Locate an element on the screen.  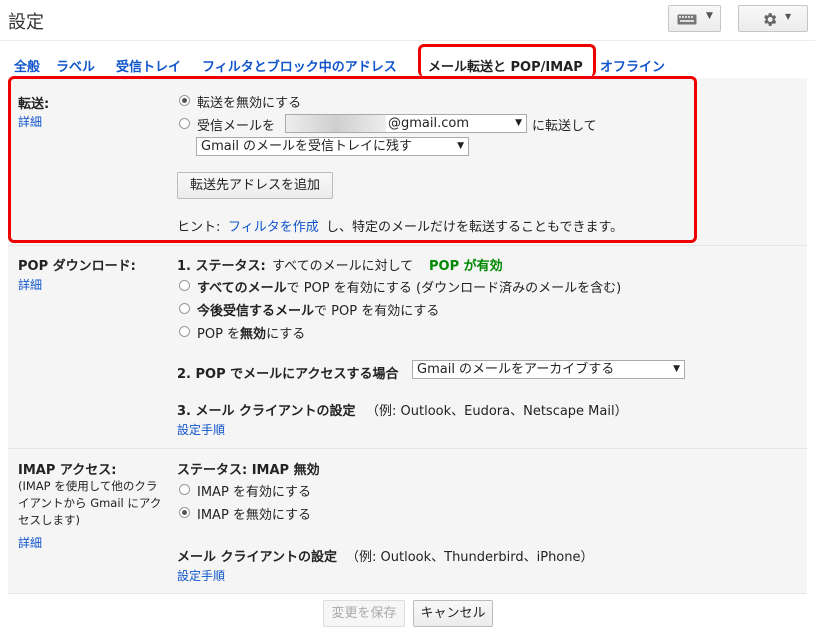
forwarding-details-link: 詳細 is located at coordinates (30, 121).